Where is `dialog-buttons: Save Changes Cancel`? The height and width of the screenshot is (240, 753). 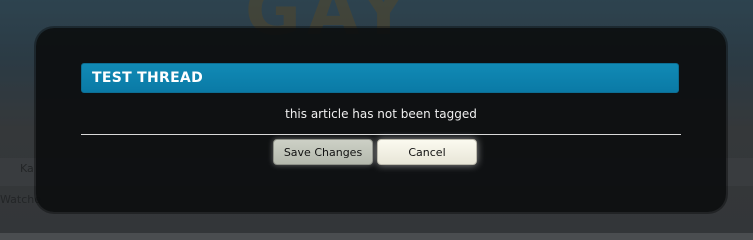 dialog-buttons: Save Changes Cancel is located at coordinates (375, 152).